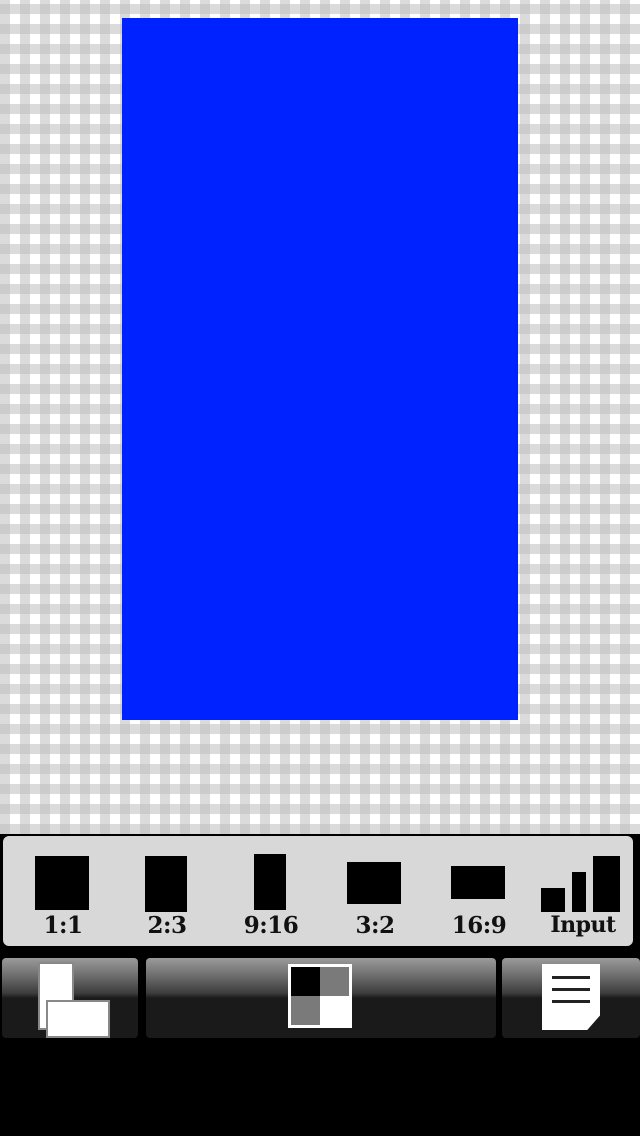 The width and height of the screenshot is (640, 1136). I want to click on menu-button, so click(571, 998).